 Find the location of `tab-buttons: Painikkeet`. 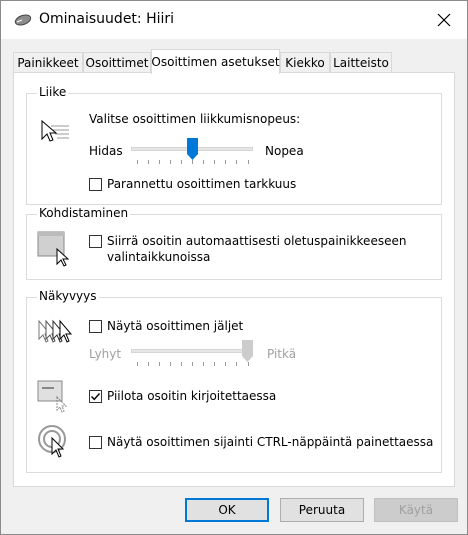

tab-buttons: Painikkeet is located at coordinates (48, 62).